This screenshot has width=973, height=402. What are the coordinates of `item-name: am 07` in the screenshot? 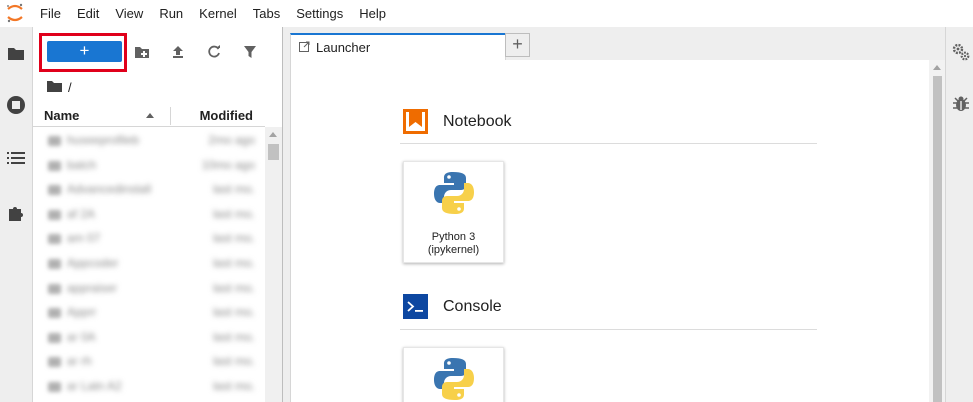 It's located at (84, 238).